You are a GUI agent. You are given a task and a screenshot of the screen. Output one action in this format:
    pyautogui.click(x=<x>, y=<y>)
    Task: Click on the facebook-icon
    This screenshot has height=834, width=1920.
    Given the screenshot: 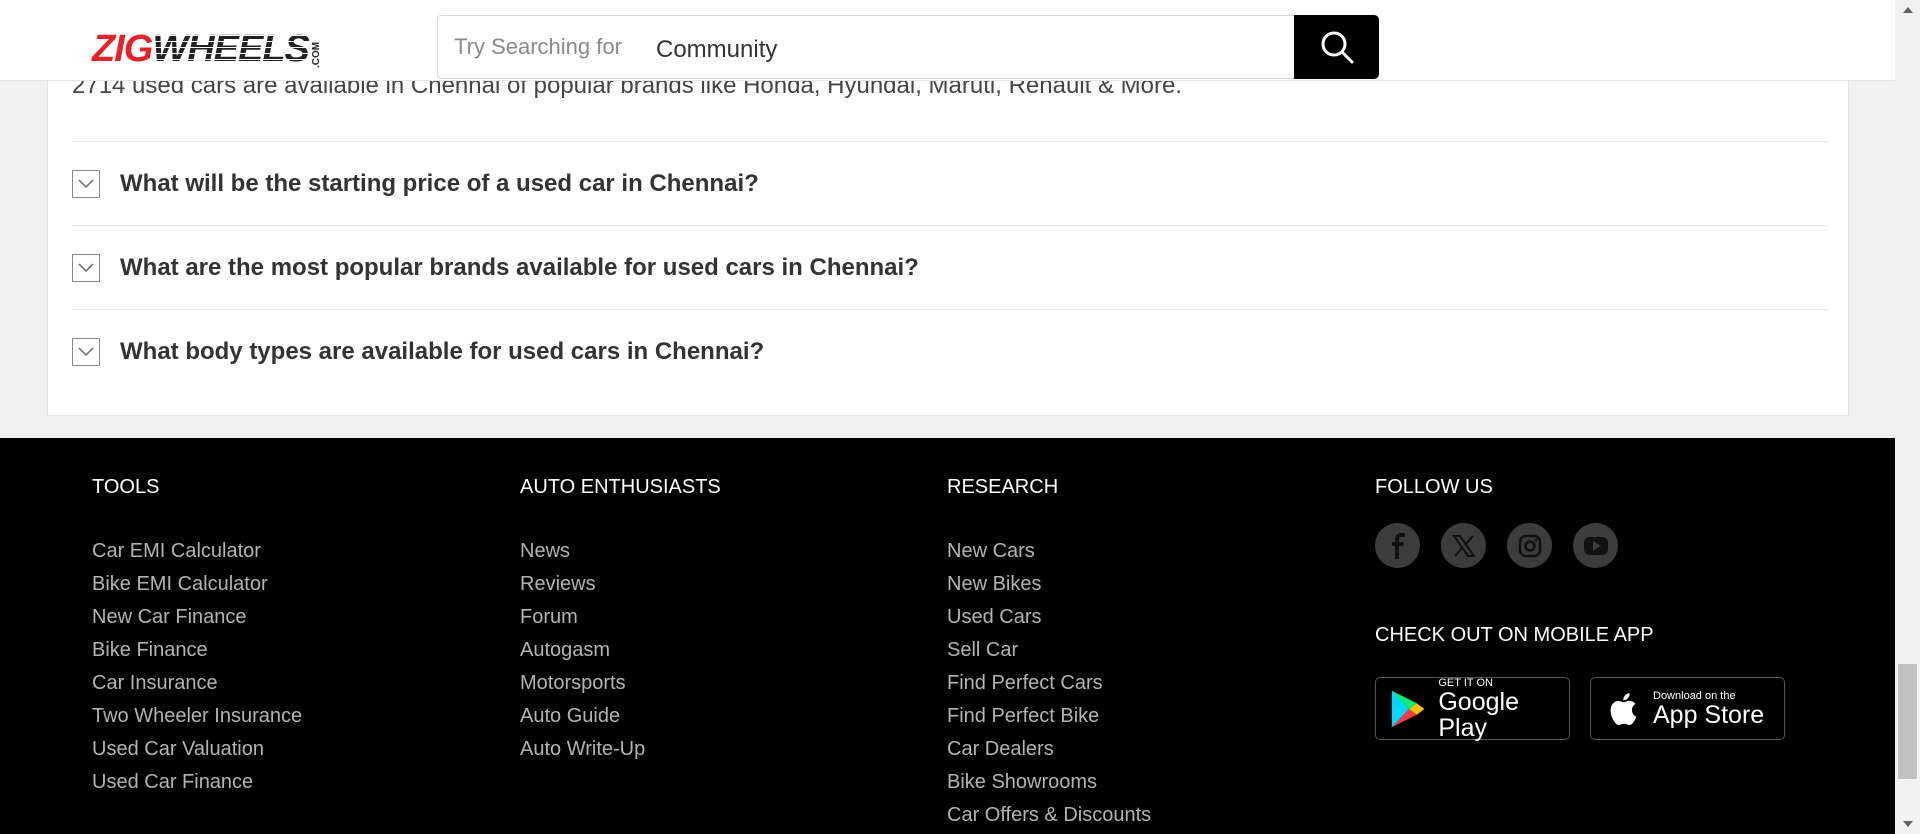 What is the action you would take?
    pyautogui.click(x=1397, y=545)
    